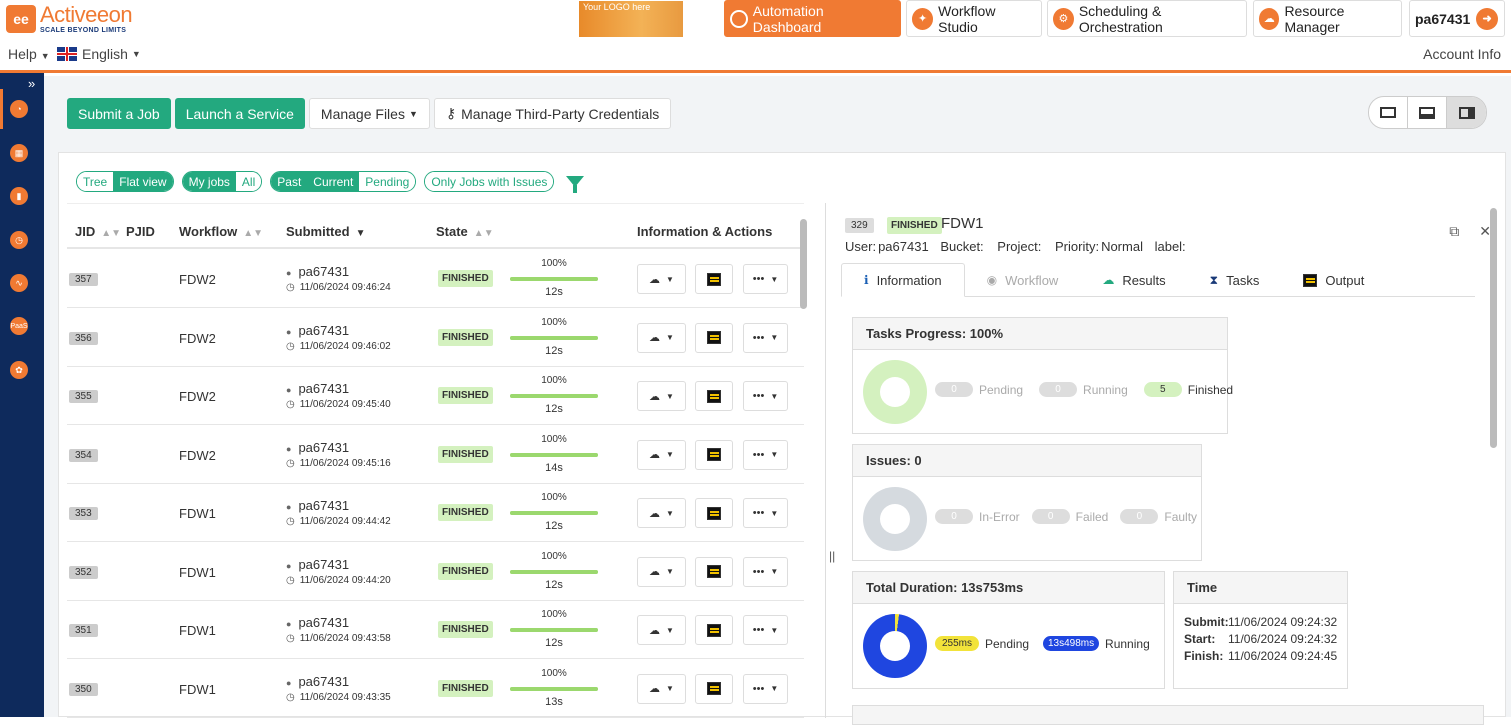  Describe the element at coordinates (1333, 280) in the screenshot. I see `tab-output: Output` at that location.